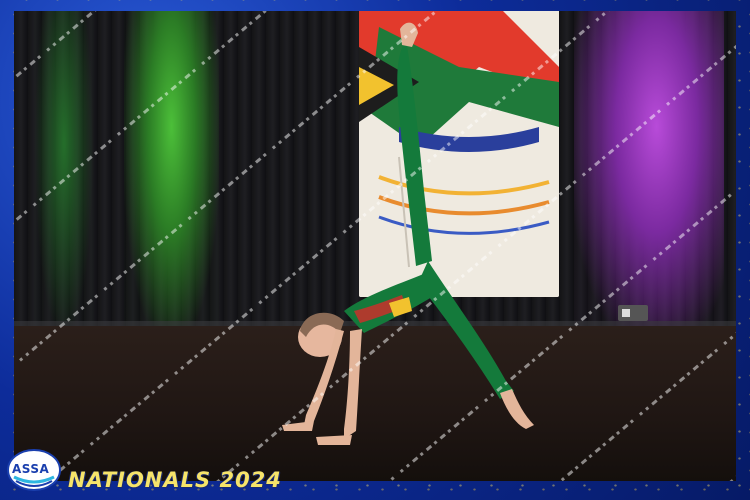  Describe the element at coordinates (175, 480) in the screenshot. I see `event-caption: NATIONALS 2024` at that location.